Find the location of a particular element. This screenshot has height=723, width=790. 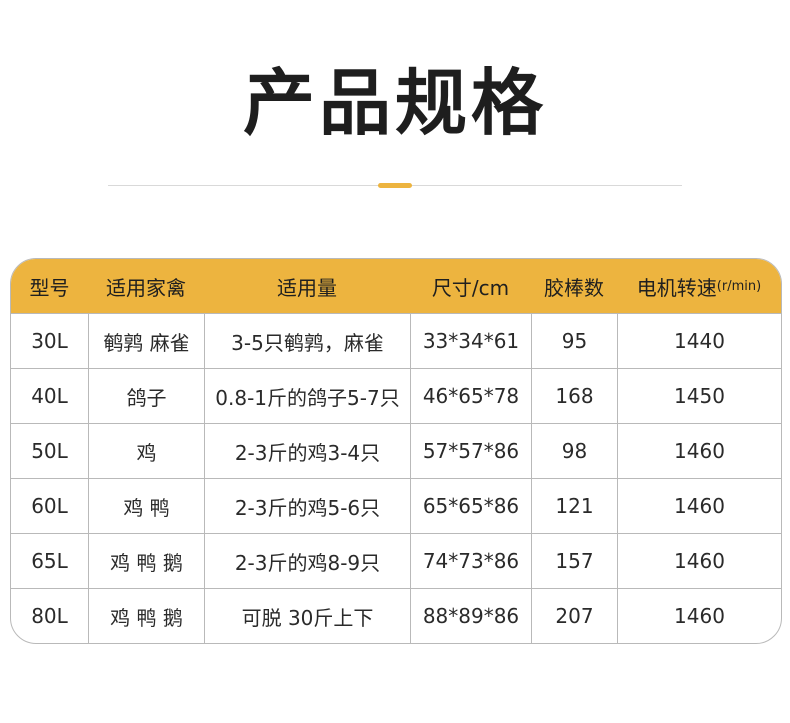

table-row: 50L 鸡 2-3斤的鸡3-4只 57*57*86 98 1460 is located at coordinates (396, 450).